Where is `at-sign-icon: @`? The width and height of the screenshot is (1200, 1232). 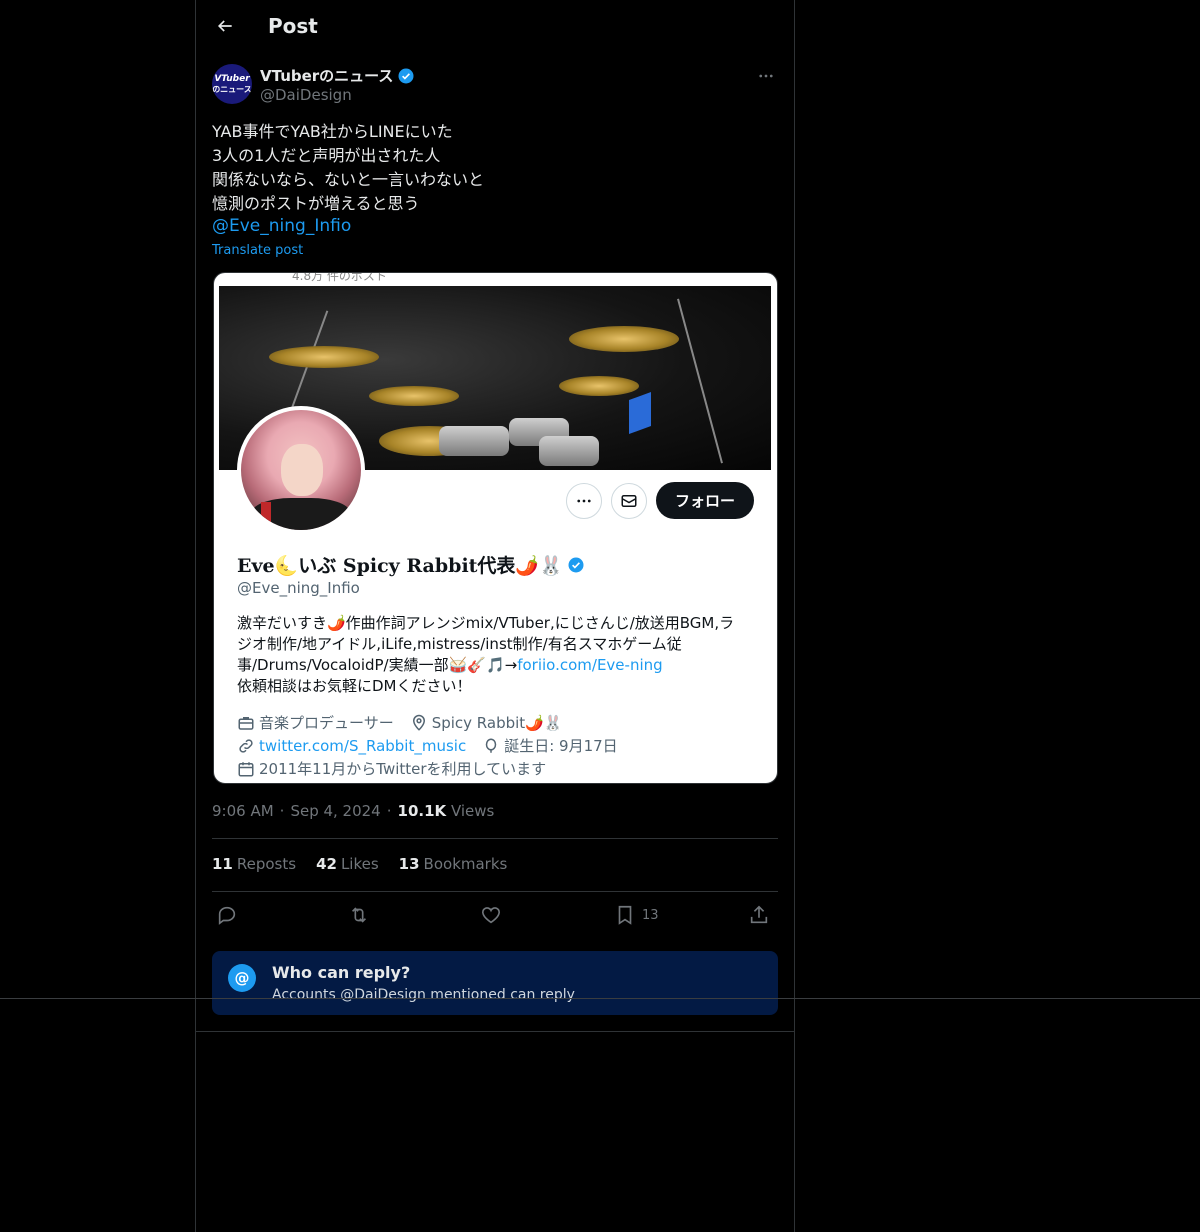
at-sign-icon: @ is located at coordinates (242, 978).